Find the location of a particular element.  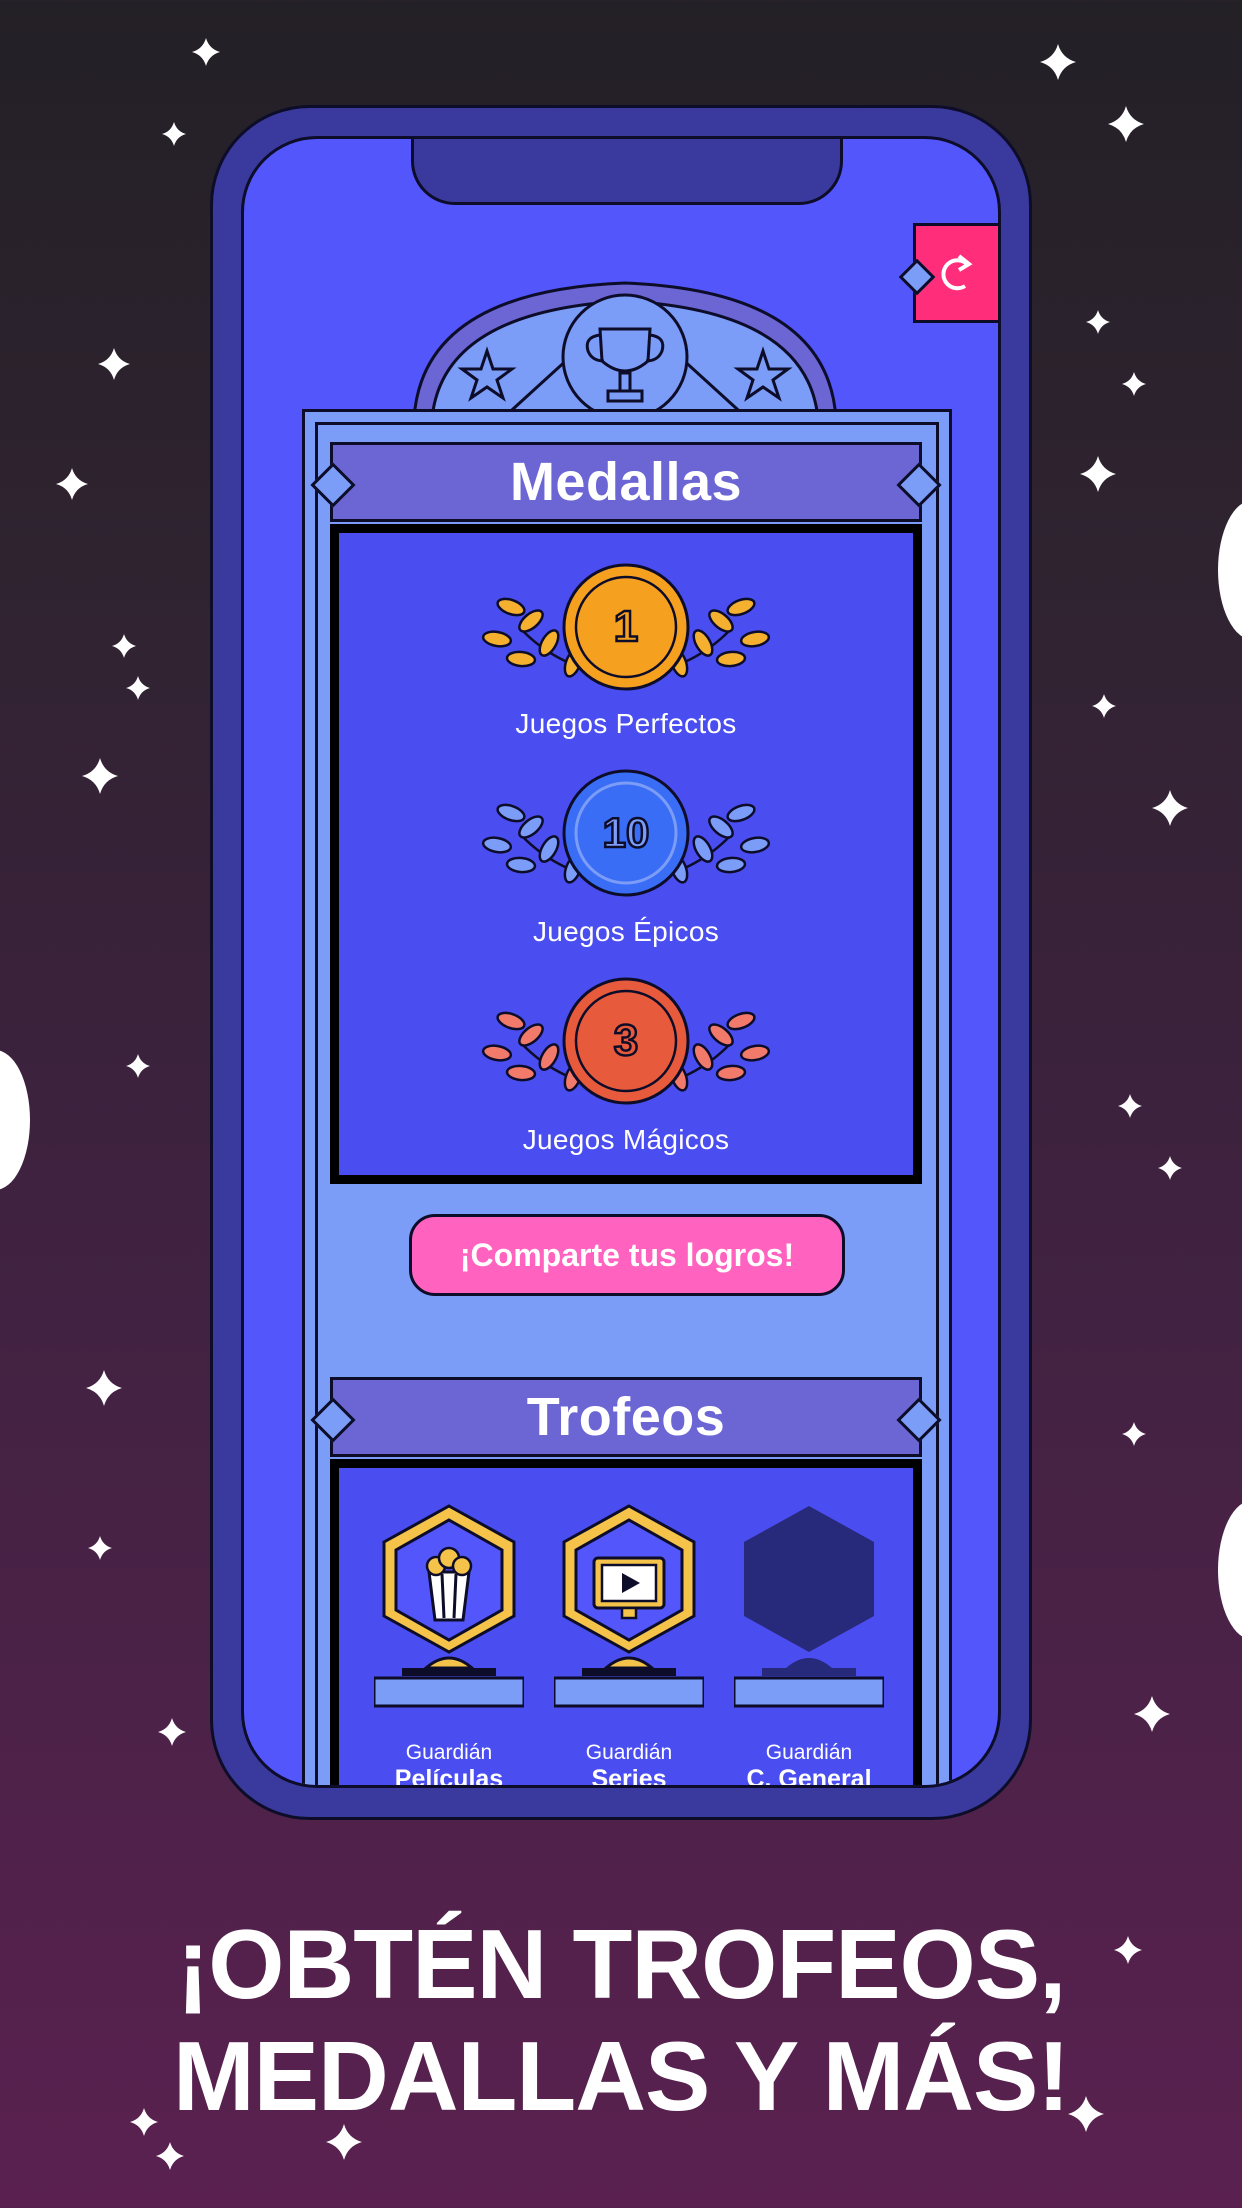

medal-count: 3 is located at coordinates (626, 1040).